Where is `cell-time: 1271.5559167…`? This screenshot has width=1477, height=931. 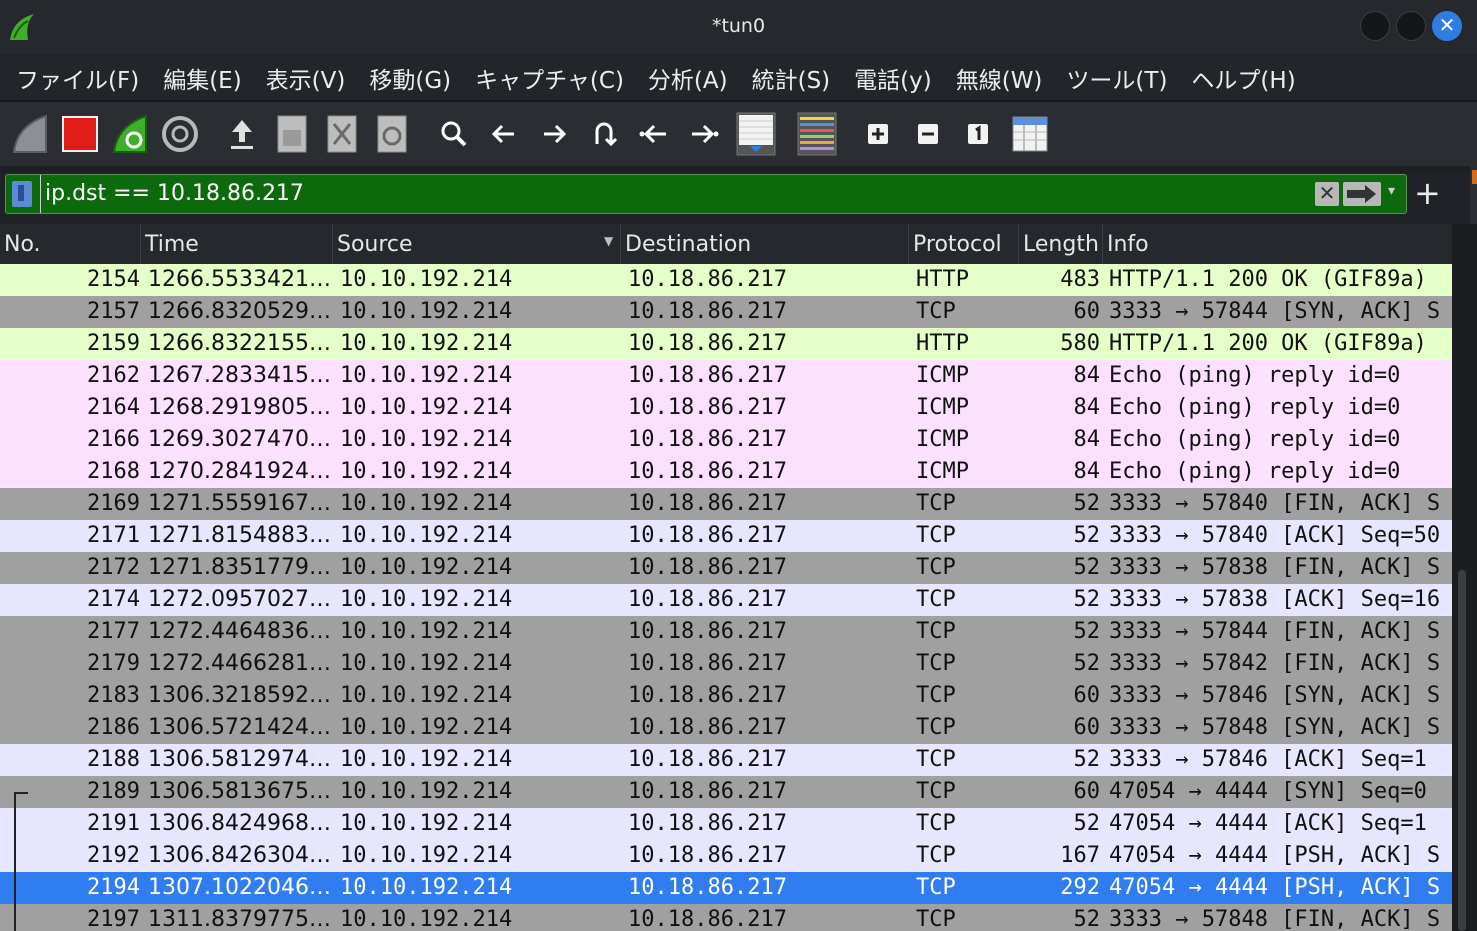
cell-time: 1271.5559167… is located at coordinates (239, 503).